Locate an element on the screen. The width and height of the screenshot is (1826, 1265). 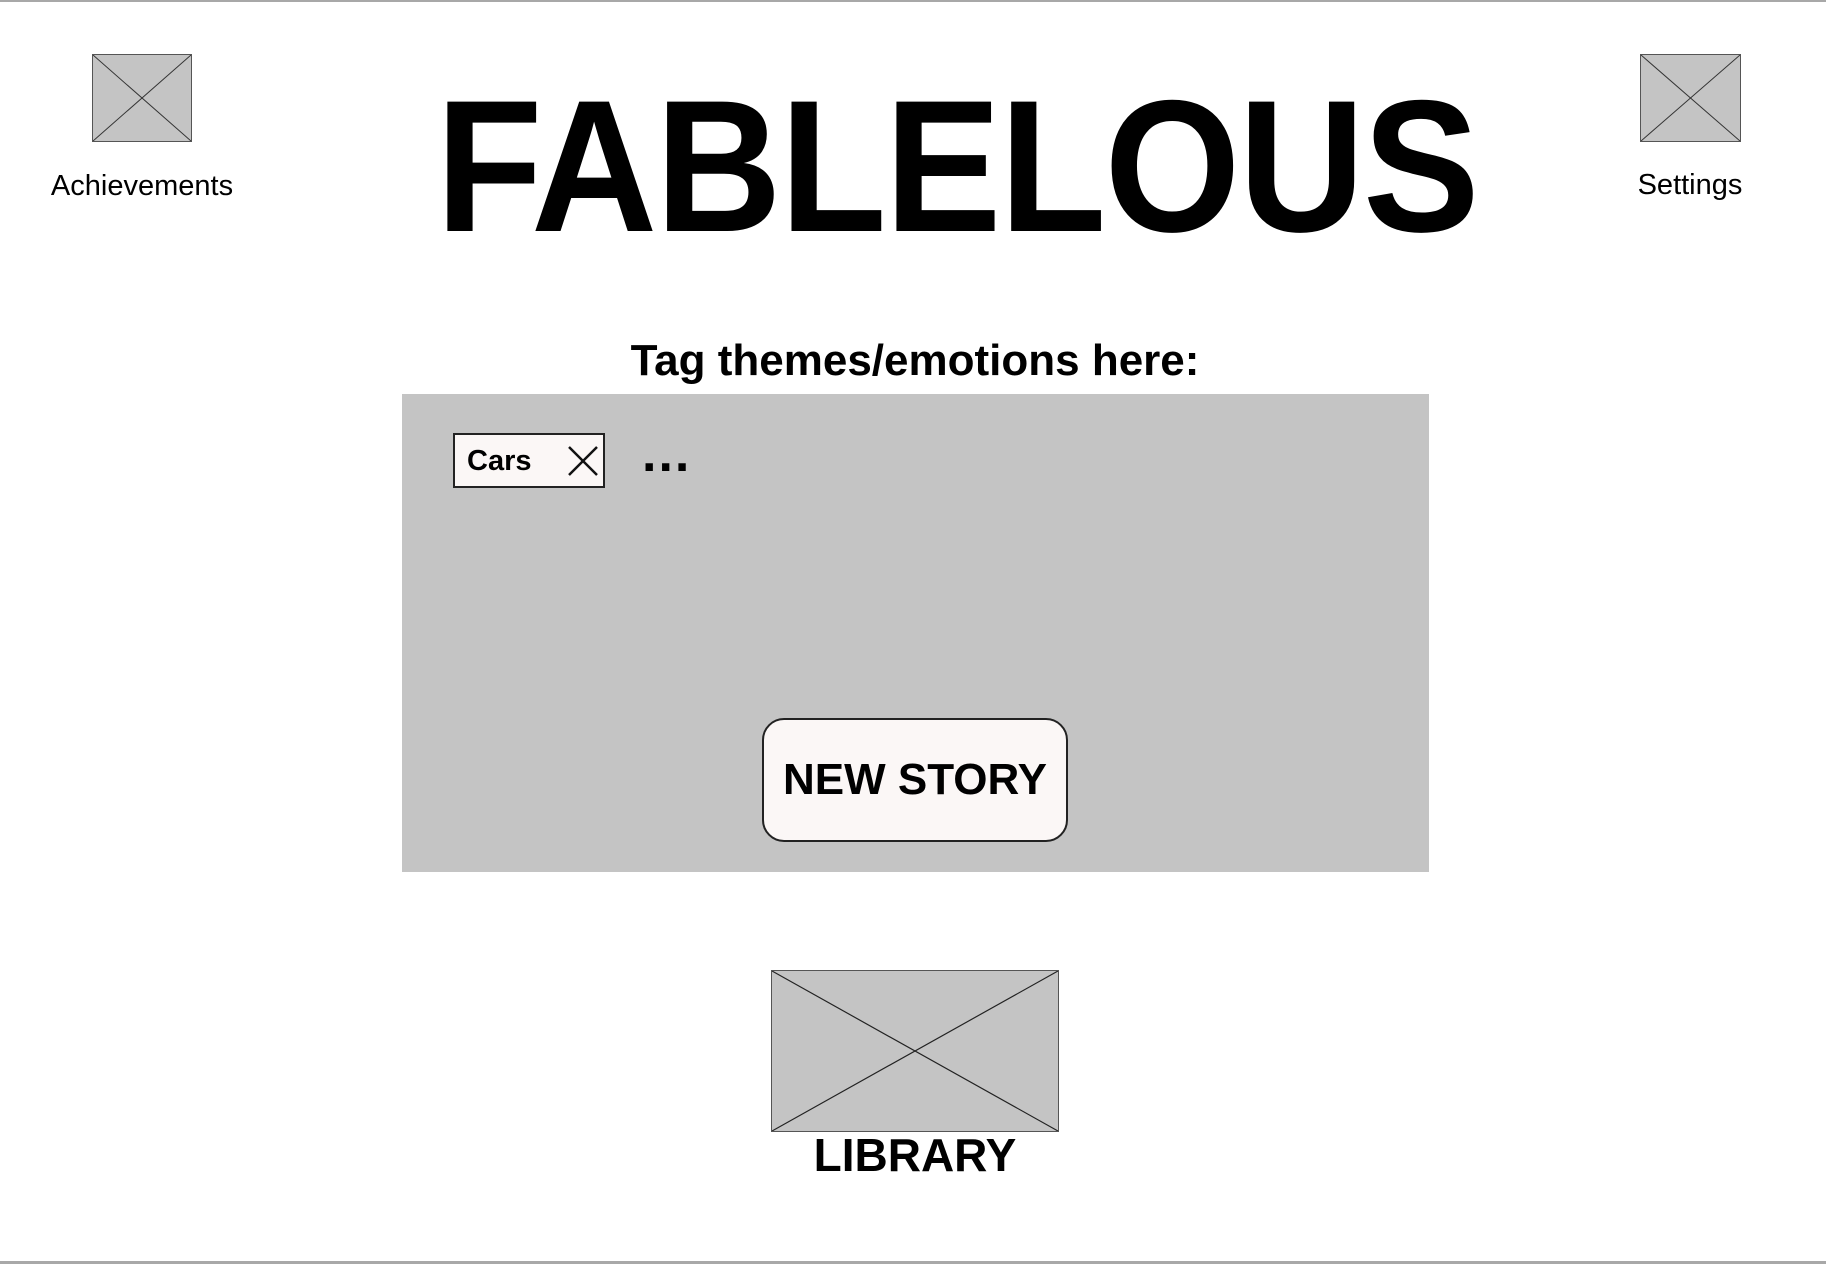
top-border is located at coordinates (913, 1).